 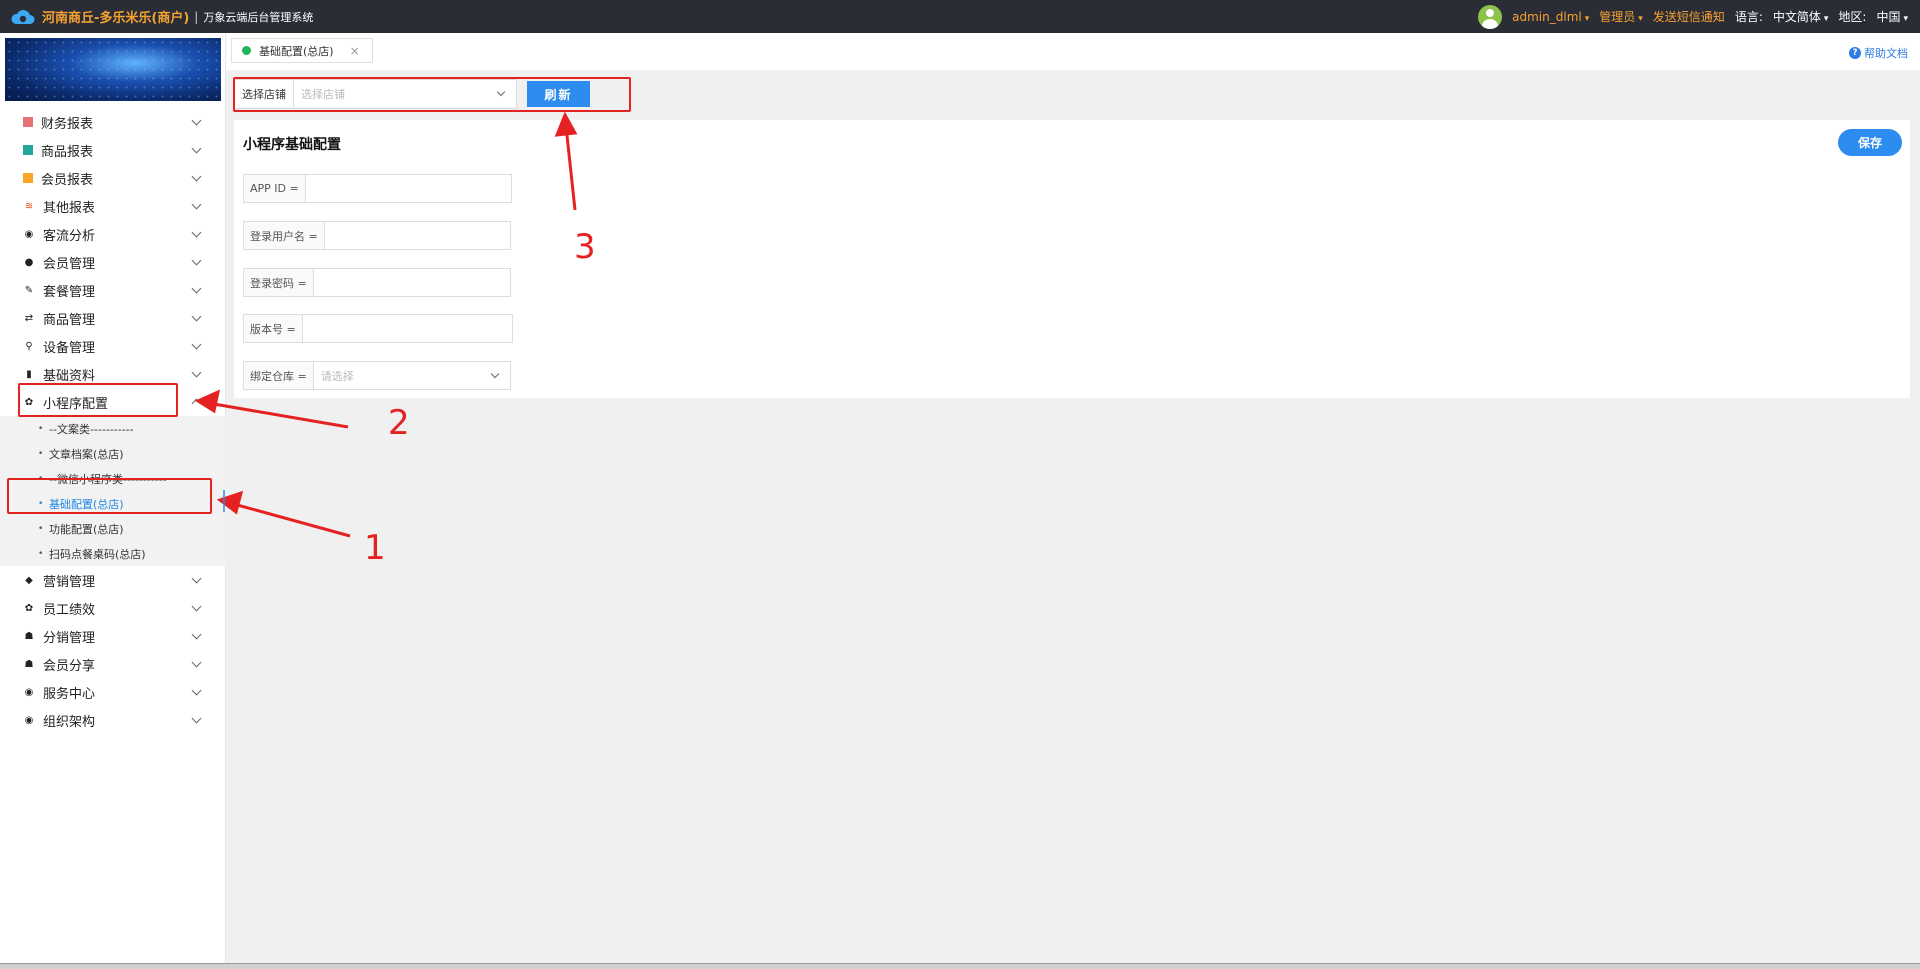 I want to click on close-icon: ×, so click(x=355, y=51).